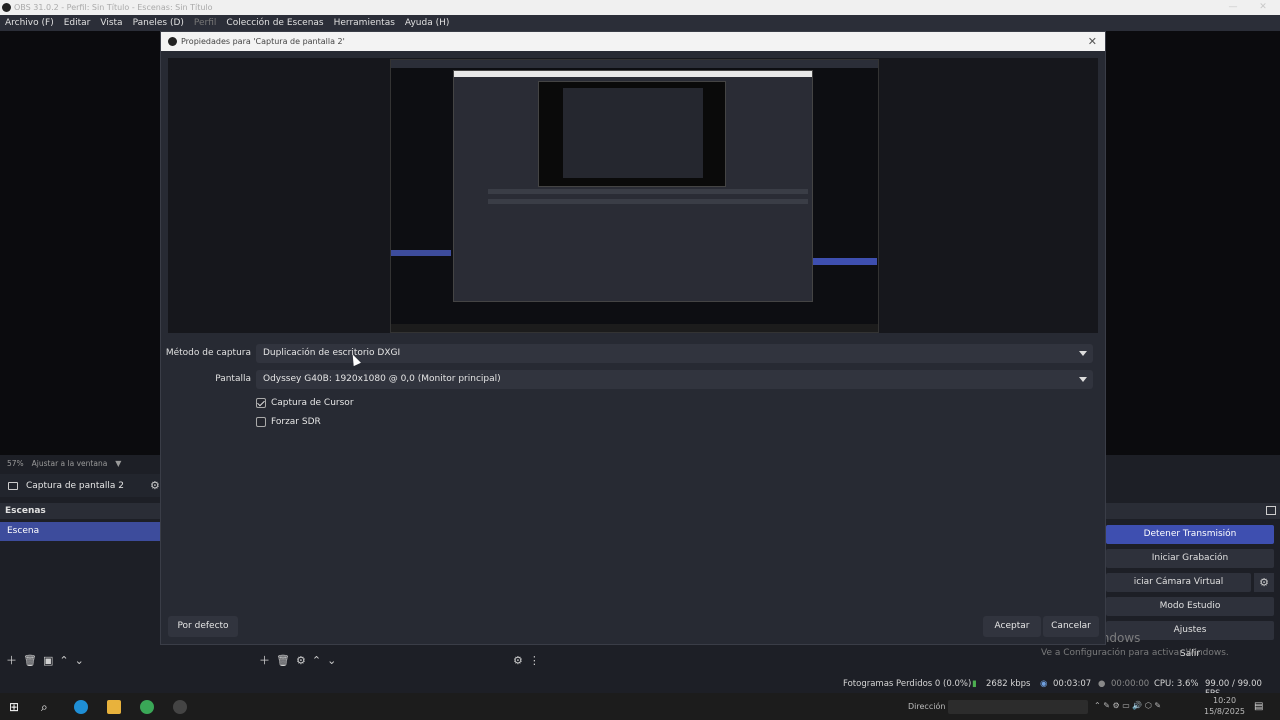 The width and height of the screenshot is (1280, 720). I want to click on force-sdr-checkbox, so click(261, 422).